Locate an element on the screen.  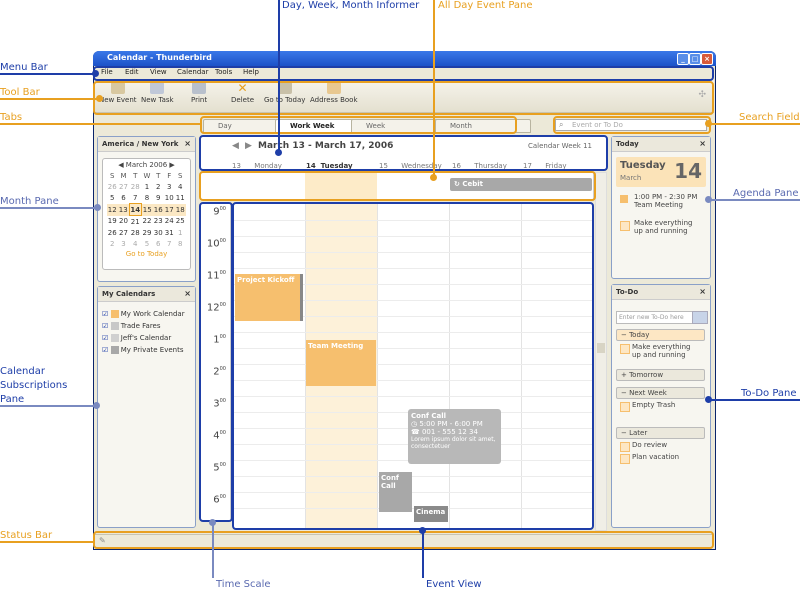
todo-item: Plan vacation is located at coordinates (660, 456).